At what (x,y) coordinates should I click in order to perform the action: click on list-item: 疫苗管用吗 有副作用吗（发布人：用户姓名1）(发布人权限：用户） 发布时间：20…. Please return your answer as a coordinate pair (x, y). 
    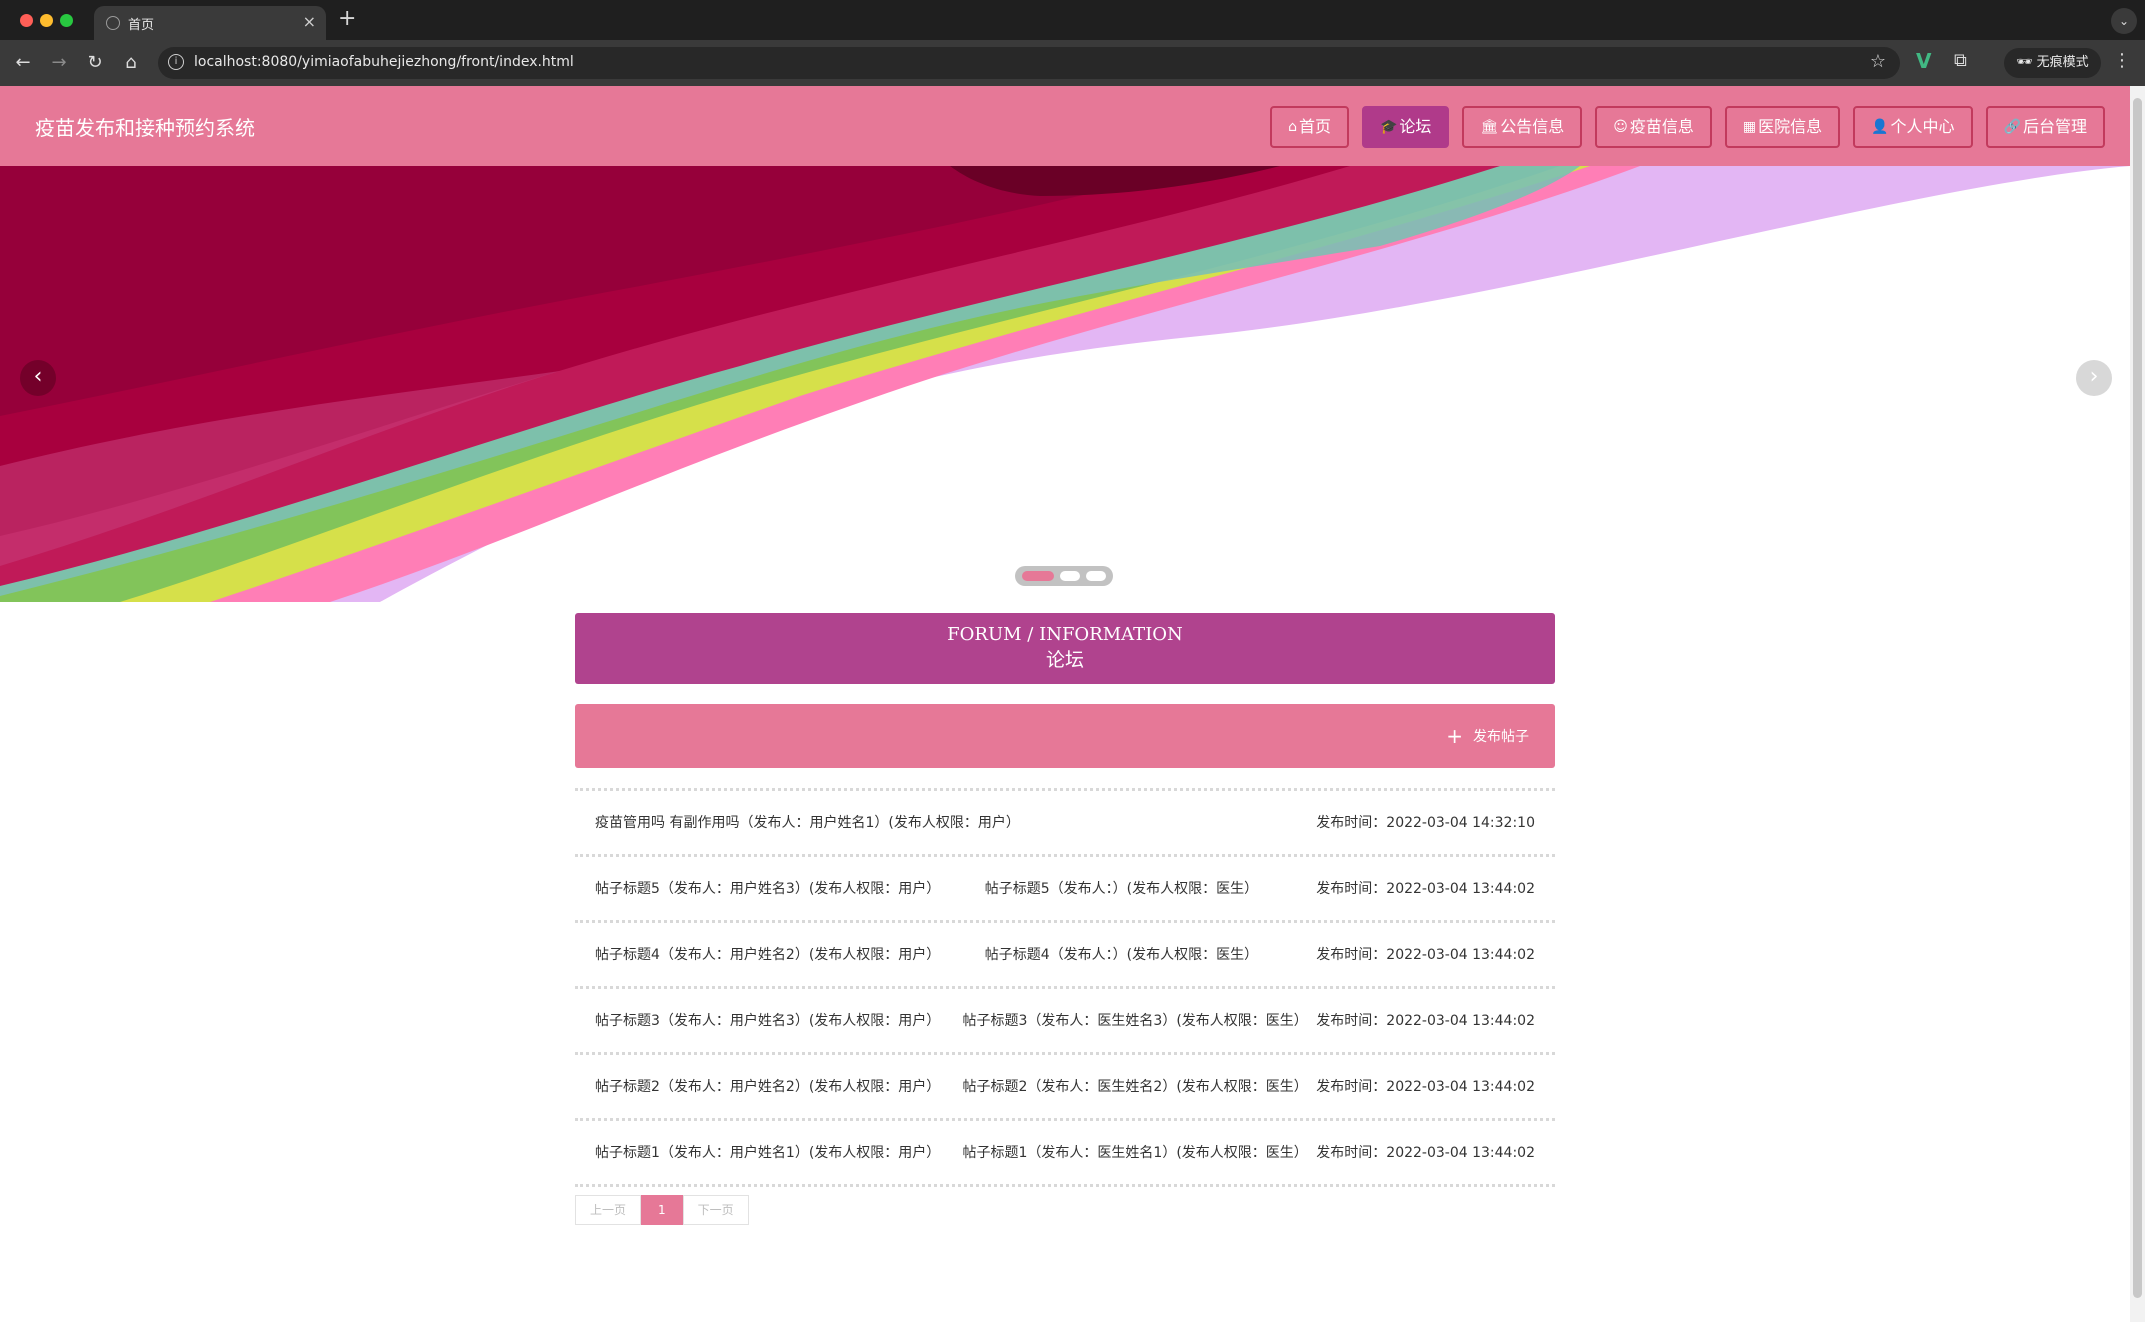
    Looking at the image, I should click on (1065, 824).